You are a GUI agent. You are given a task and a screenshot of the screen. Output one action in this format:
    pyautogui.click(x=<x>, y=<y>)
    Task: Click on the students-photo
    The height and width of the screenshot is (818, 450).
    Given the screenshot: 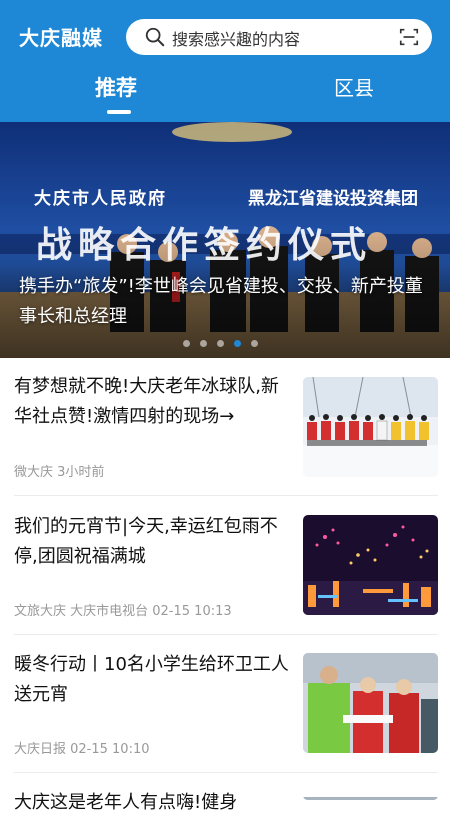 What is the action you would take?
    pyautogui.click(x=370, y=703)
    